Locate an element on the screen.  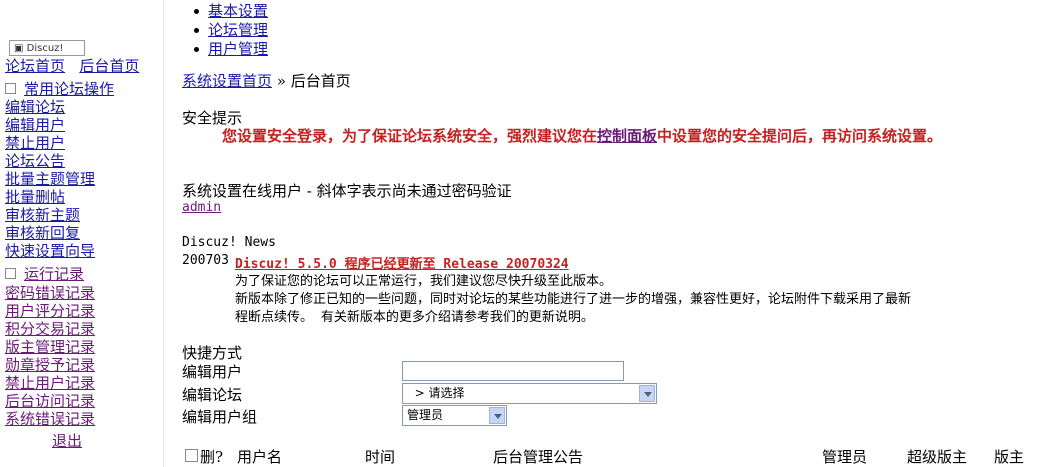
sidebar-item: 后台访问记录 is located at coordinates (50, 401).